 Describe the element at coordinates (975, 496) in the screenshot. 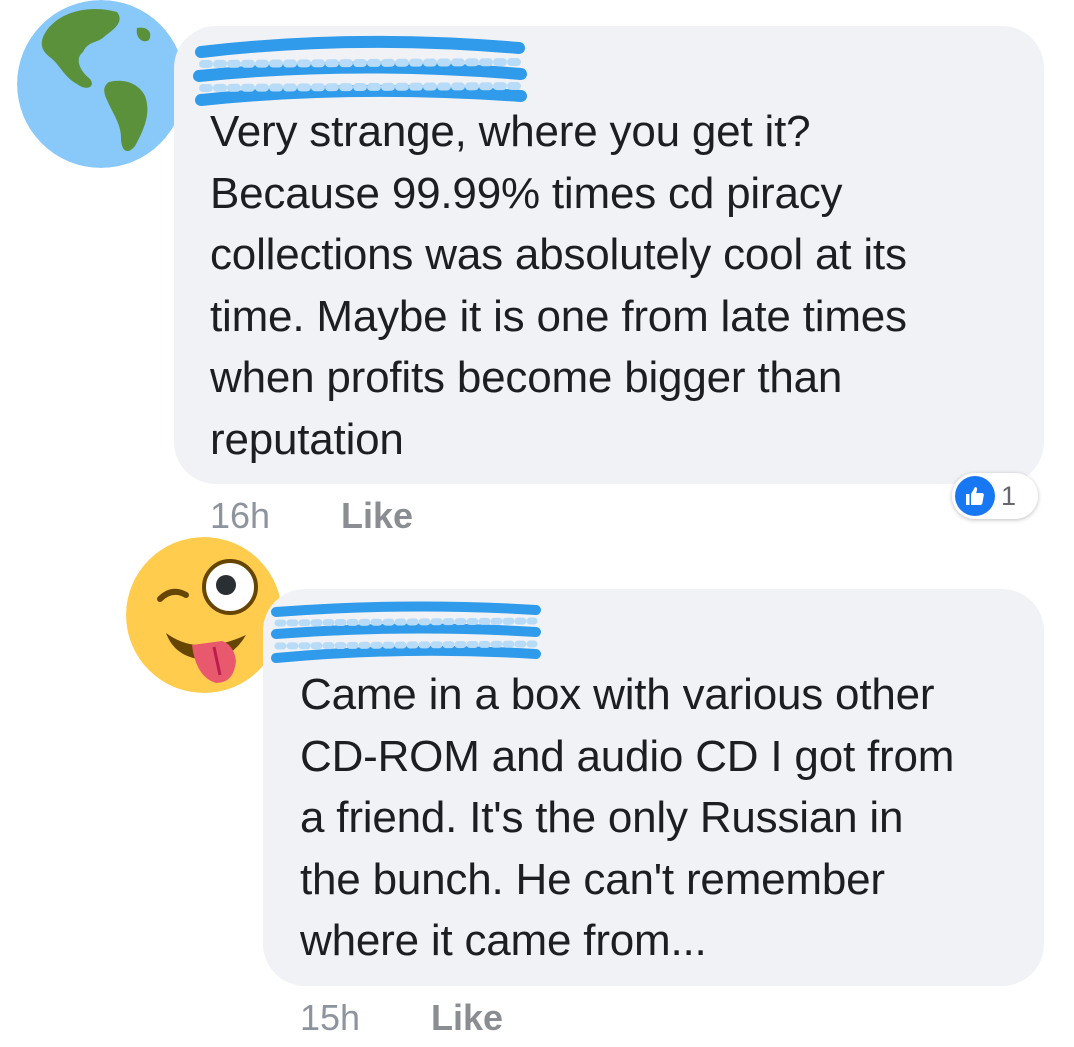

I see `thumbs-up-icon` at that location.